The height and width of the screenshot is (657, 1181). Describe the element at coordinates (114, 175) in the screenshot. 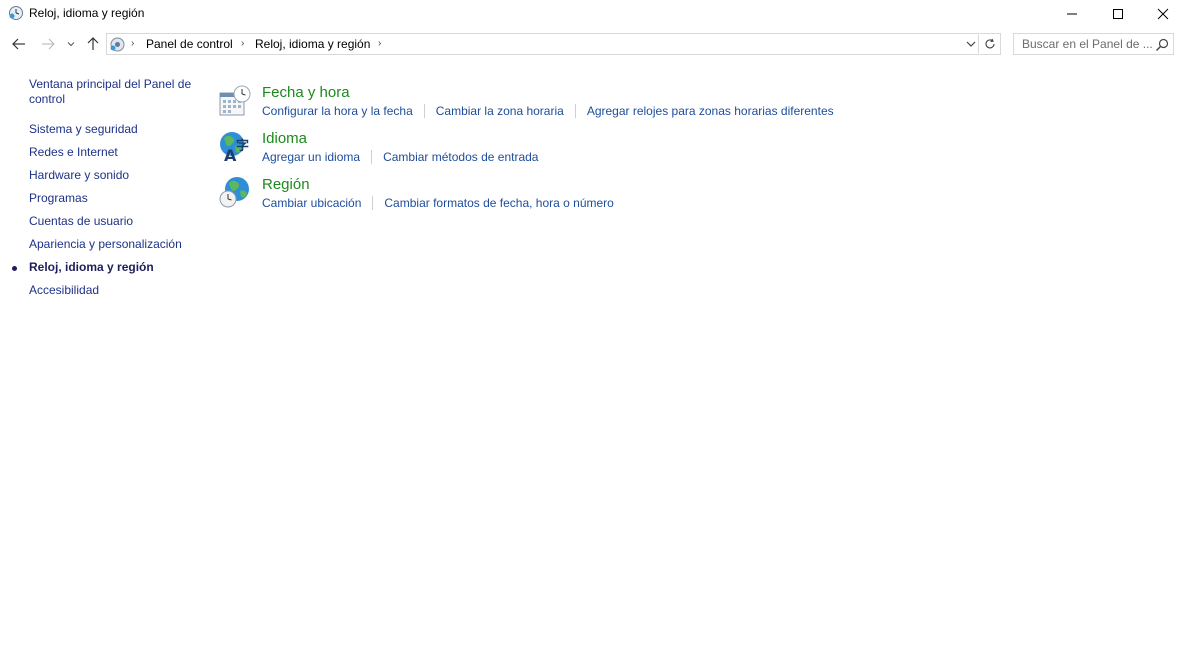

I see `sidebar-item-hardware-sonido: Hardware y sonido` at that location.